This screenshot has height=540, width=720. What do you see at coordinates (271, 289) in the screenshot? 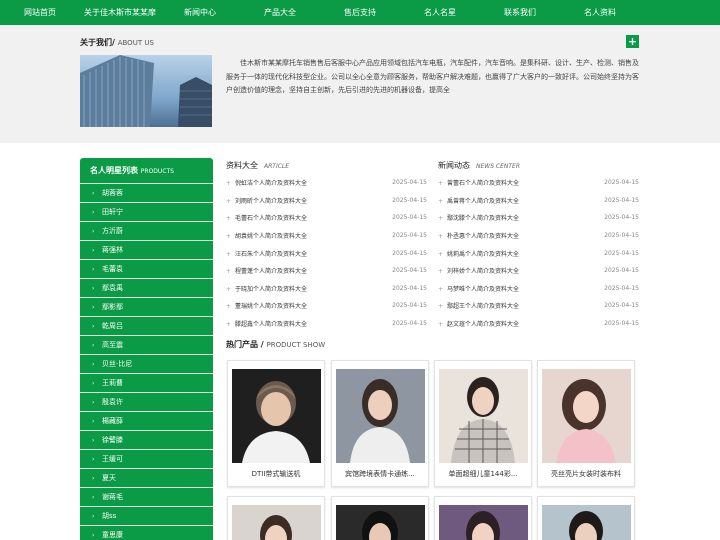
I see `list-item-title: 于晓加个人简介及资料大全` at bounding box center [271, 289].